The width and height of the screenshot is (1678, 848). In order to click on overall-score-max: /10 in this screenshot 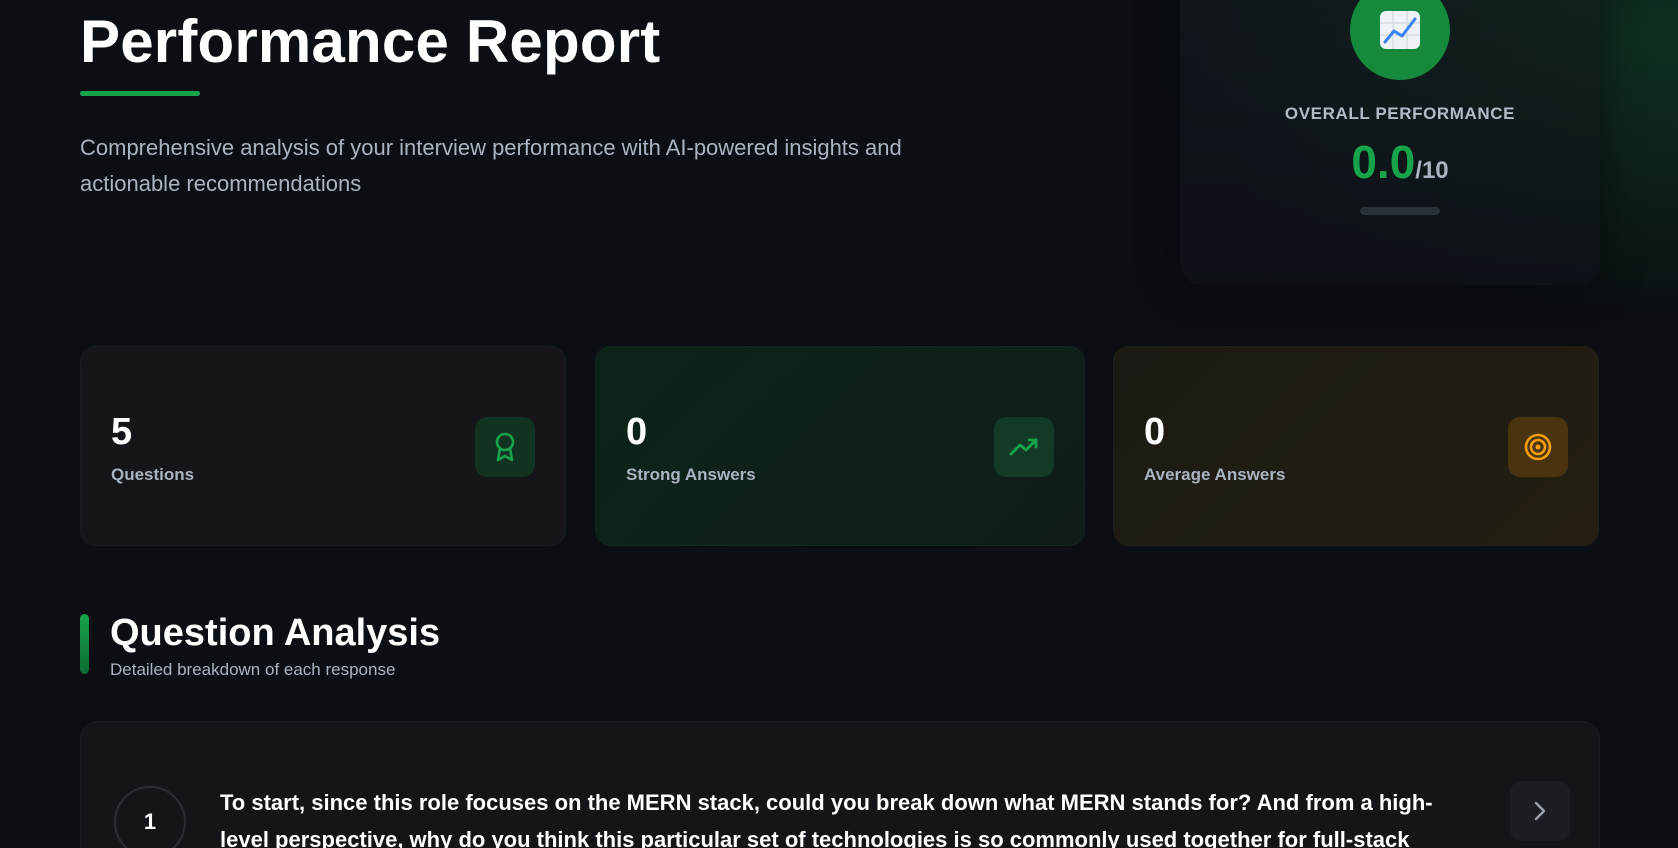, I will do `click(1432, 170)`.